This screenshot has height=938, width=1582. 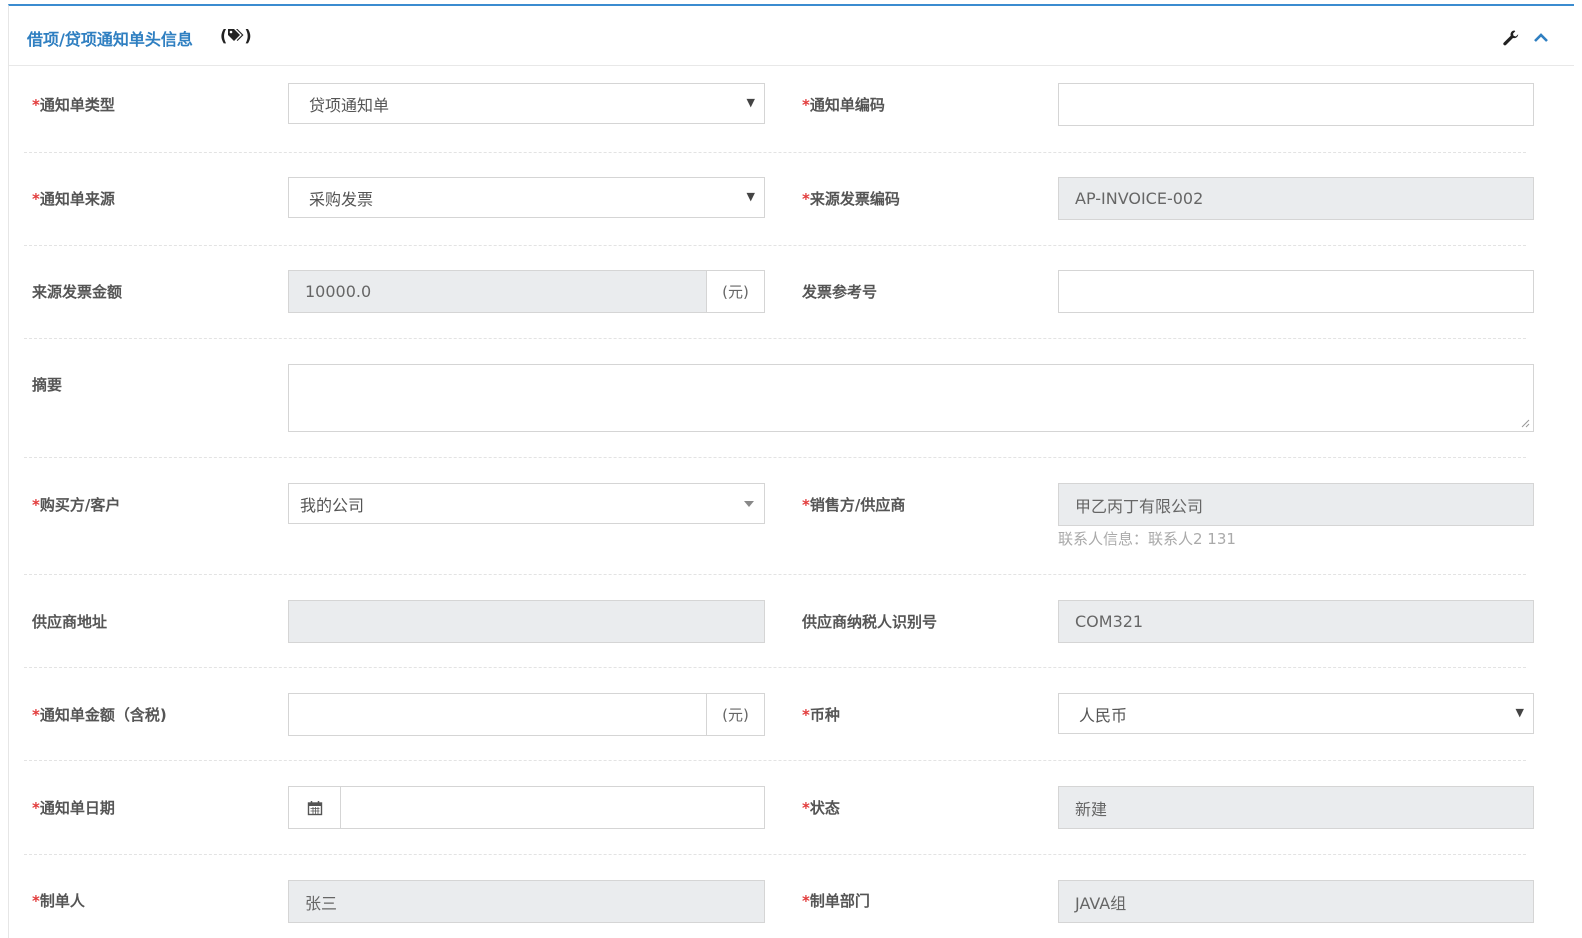 What do you see at coordinates (1296, 901) in the screenshot?
I see `creator-dept-field: JAVA组` at bounding box center [1296, 901].